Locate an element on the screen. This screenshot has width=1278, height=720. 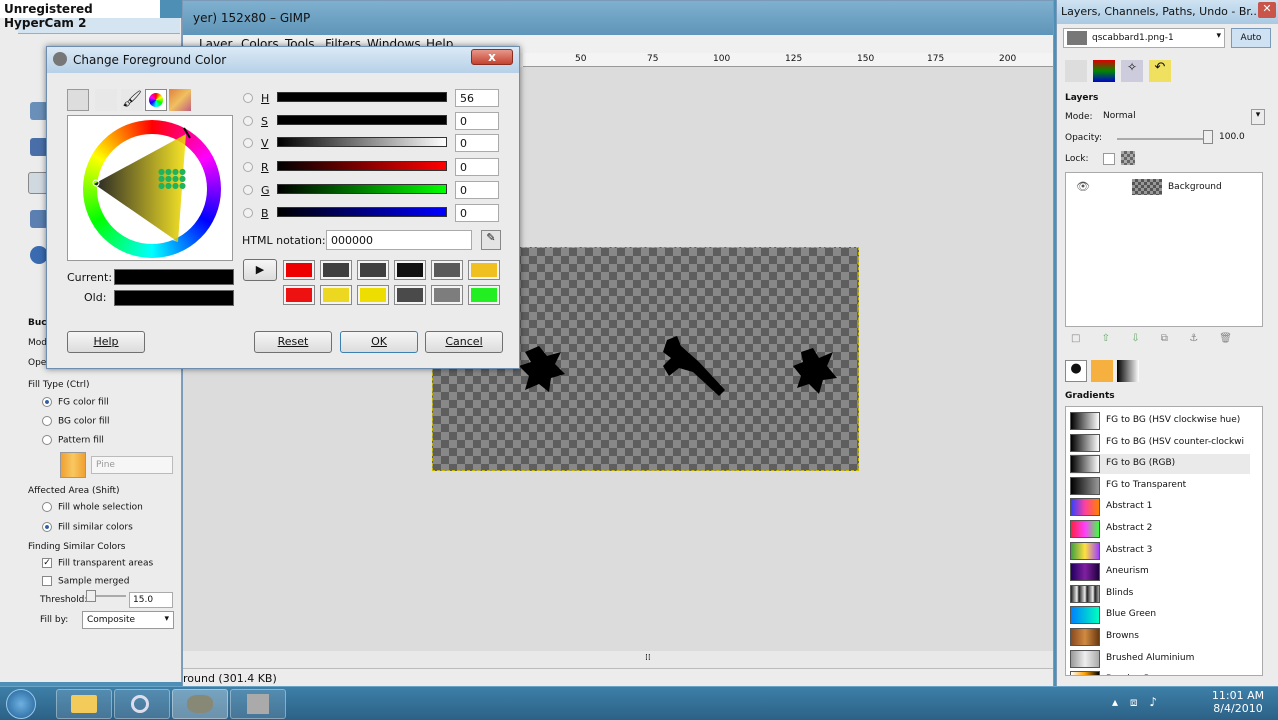
radio-s is located at coordinates (248, 121).